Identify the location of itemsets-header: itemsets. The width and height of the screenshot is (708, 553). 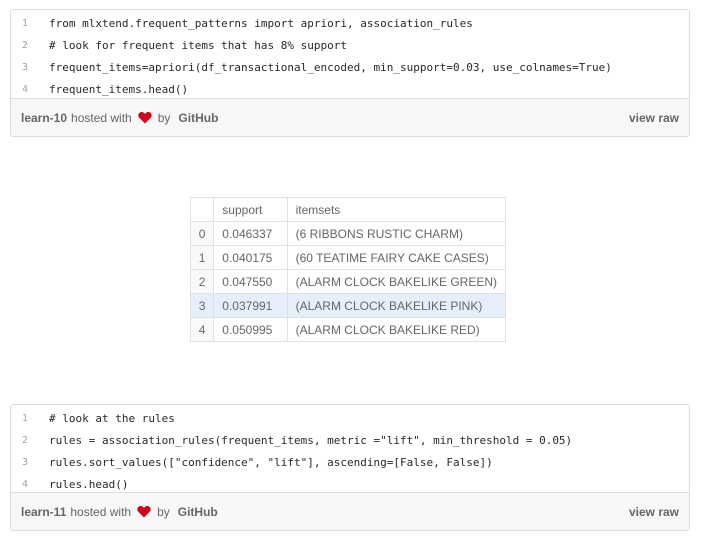
(396, 209).